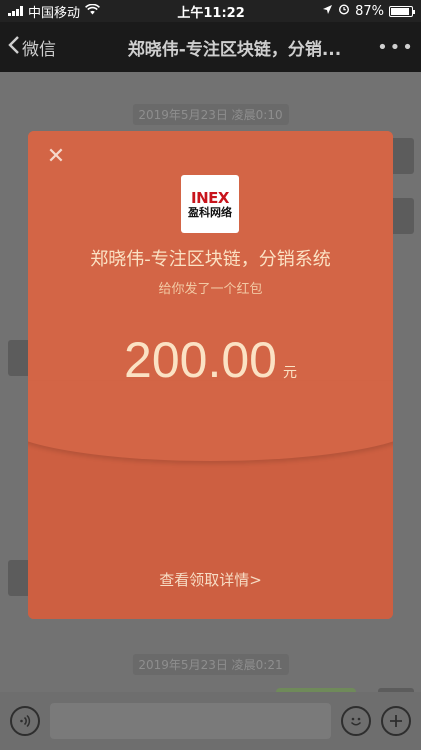 This screenshot has width=421, height=750. What do you see at coordinates (210, 579) in the screenshot?
I see `view-details-link: 查看领取详情>` at bounding box center [210, 579].